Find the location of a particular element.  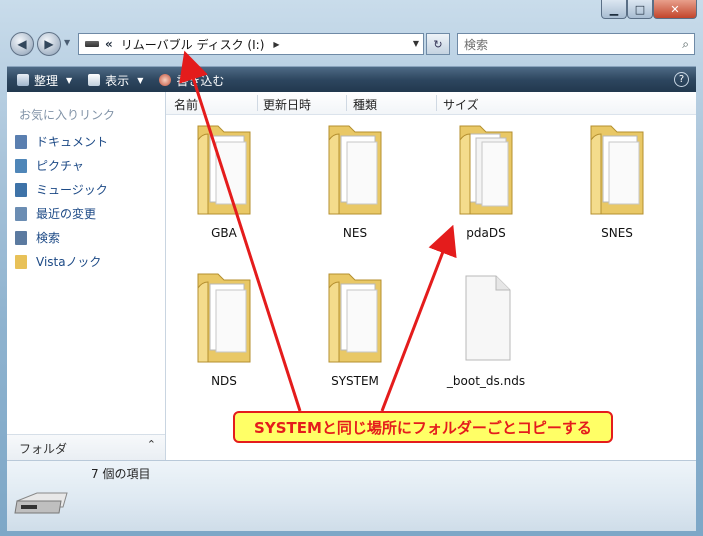

nav-link-label: ミュージック is located at coordinates (72, 190).